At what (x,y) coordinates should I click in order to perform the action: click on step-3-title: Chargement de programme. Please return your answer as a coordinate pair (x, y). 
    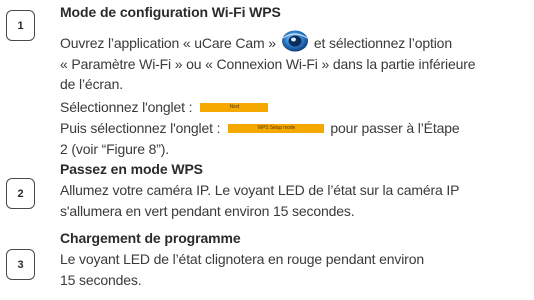
    Looking at the image, I should click on (150, 238).